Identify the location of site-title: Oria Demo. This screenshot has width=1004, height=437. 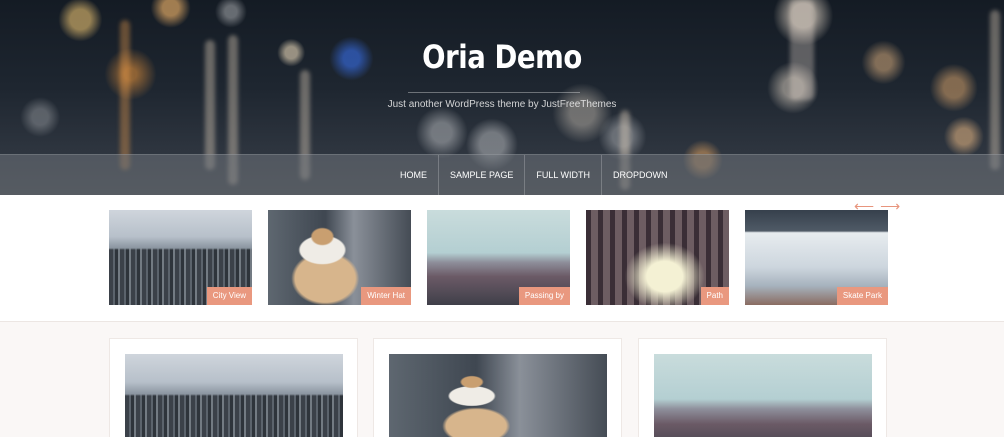
(501, 57).